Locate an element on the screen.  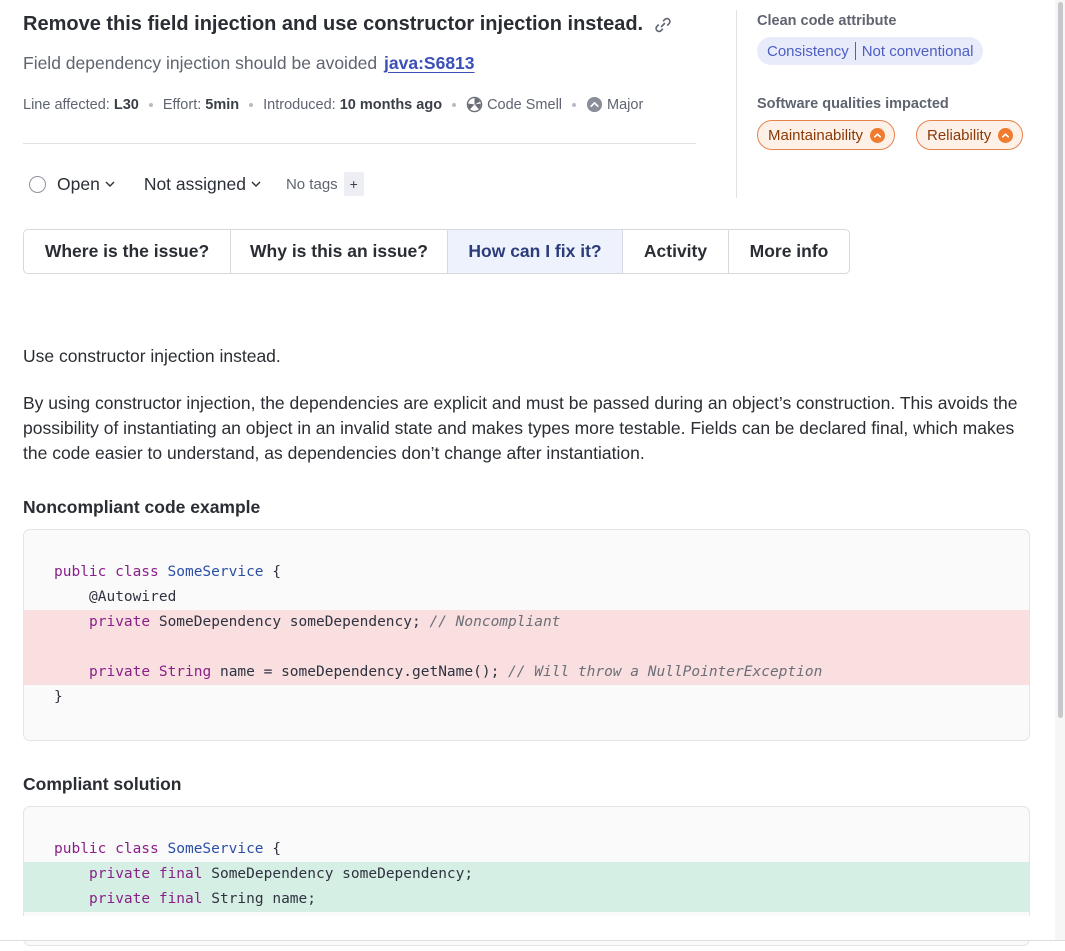
issue-status-row: Open Not assigned No tags + is located at coordinates (196, 184).